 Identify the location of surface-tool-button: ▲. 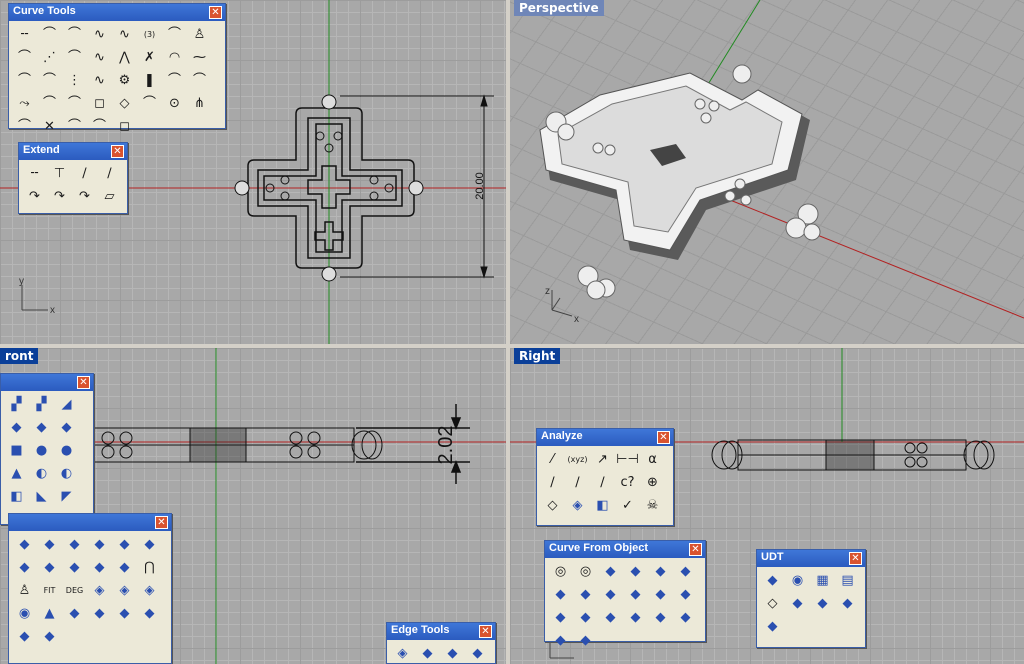
(49, 613).